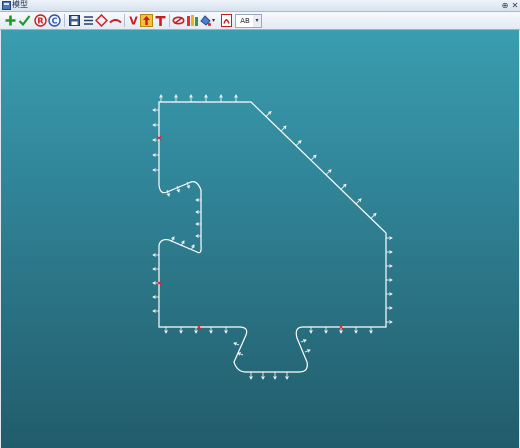 The height and width of the screenshot is (448, 520). I want to click on close-button: ✕, so click(515, 5).